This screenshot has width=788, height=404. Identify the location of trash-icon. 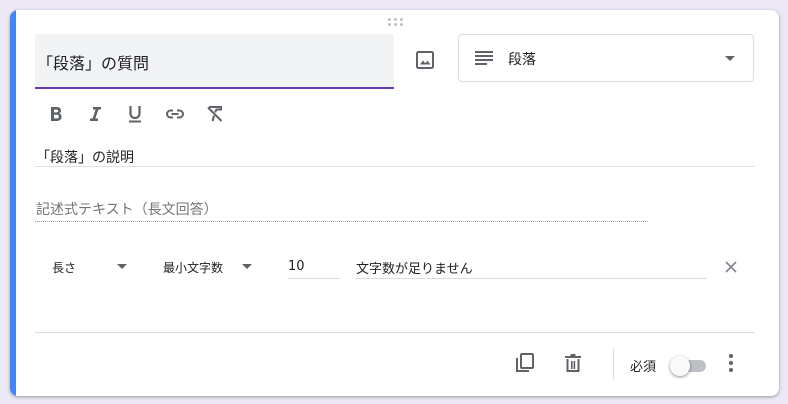
(573, 363).